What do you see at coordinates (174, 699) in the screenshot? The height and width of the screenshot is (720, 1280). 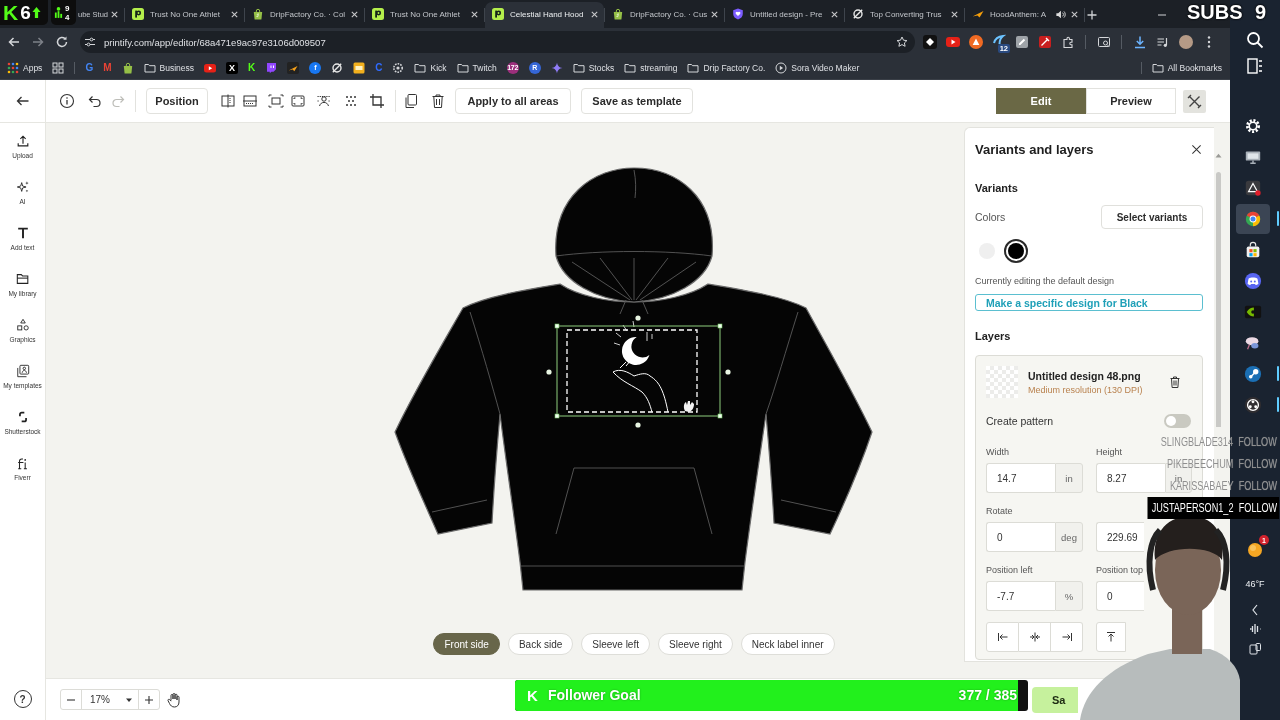 I see `hand-icon` at bounding box center [174, 699].